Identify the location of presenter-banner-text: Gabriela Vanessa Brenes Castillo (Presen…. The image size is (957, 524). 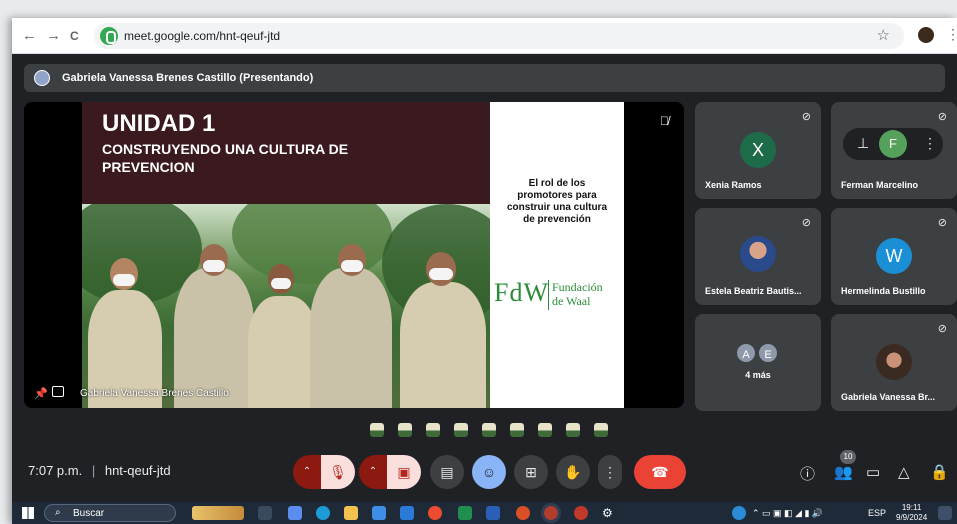
(188, 78).